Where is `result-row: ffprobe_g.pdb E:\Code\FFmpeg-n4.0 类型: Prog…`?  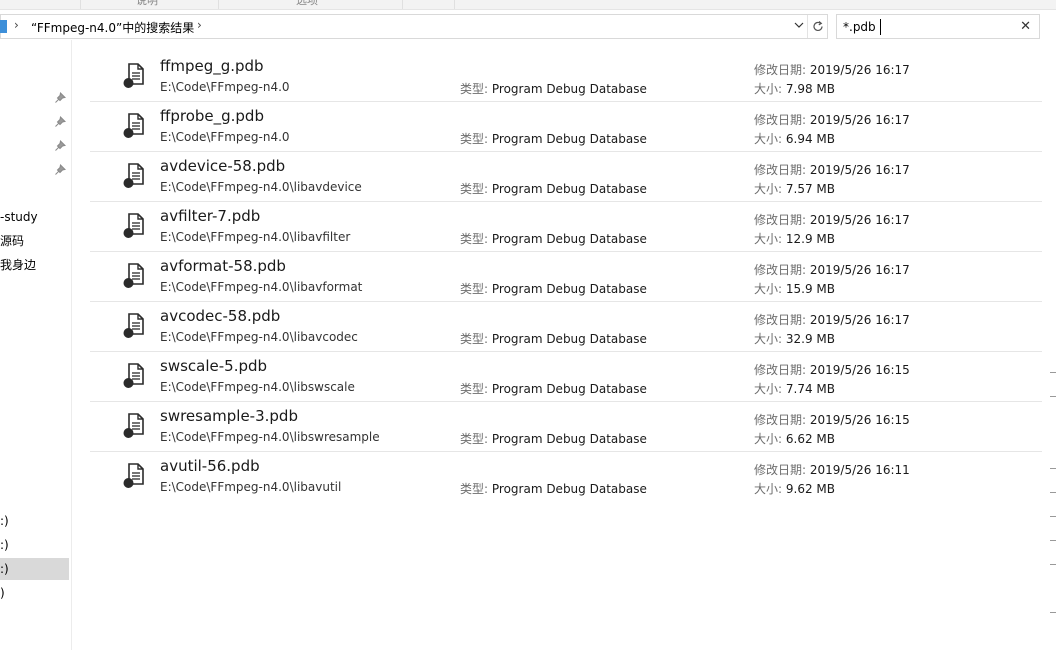 result-row: ffprobe_g.pdb E:\Code\FFmpeg-n4.0 类型: Prog… is located at coordinates (566, 127).